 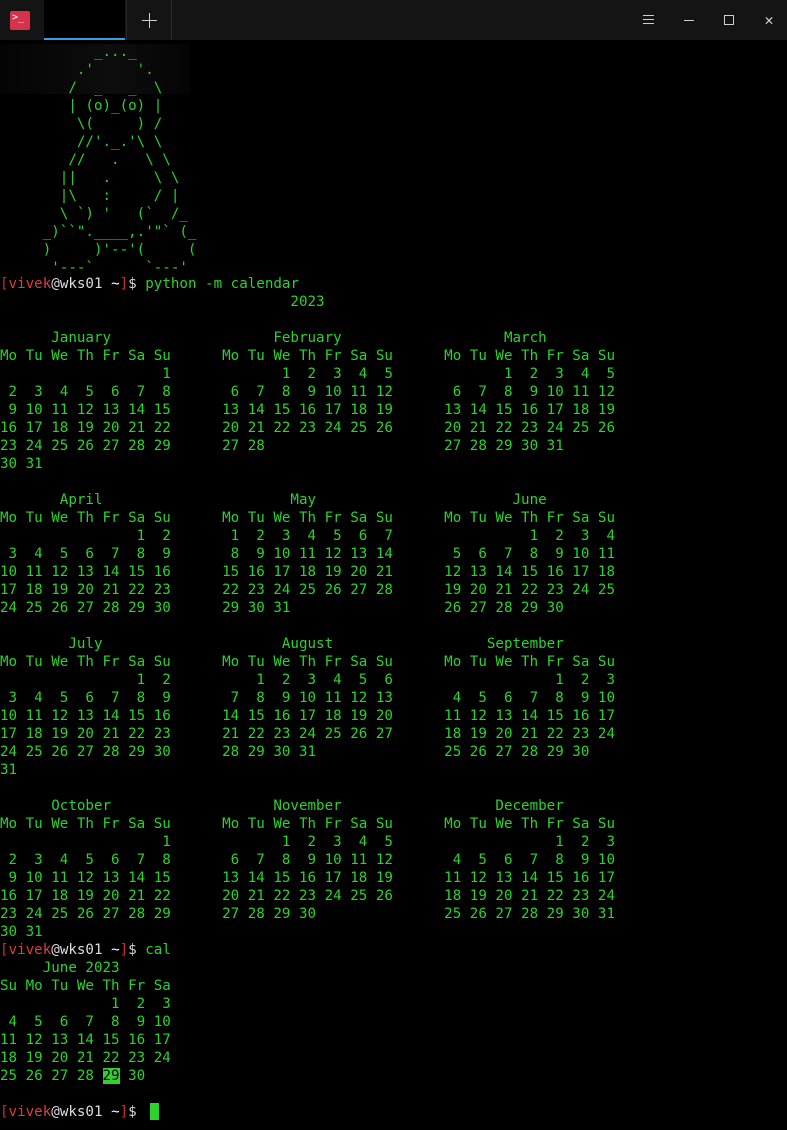 I want to click on ascii-art-line: || . \ \, so click(x=90, y=178).